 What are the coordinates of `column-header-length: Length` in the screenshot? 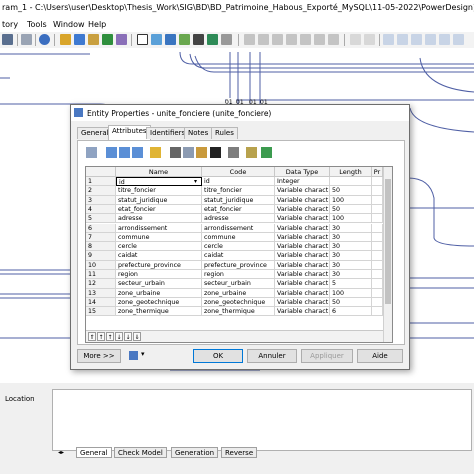 It's located at (351, 172).